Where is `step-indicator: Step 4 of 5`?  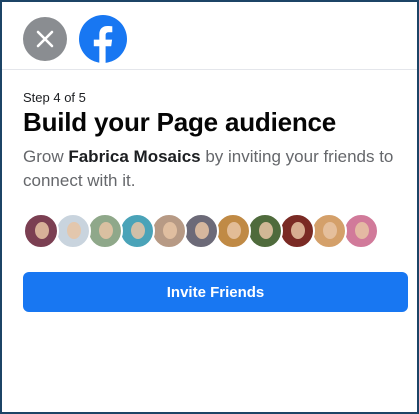 step-indicator: Step 4 of 5 is located at coordinates (54, 97).